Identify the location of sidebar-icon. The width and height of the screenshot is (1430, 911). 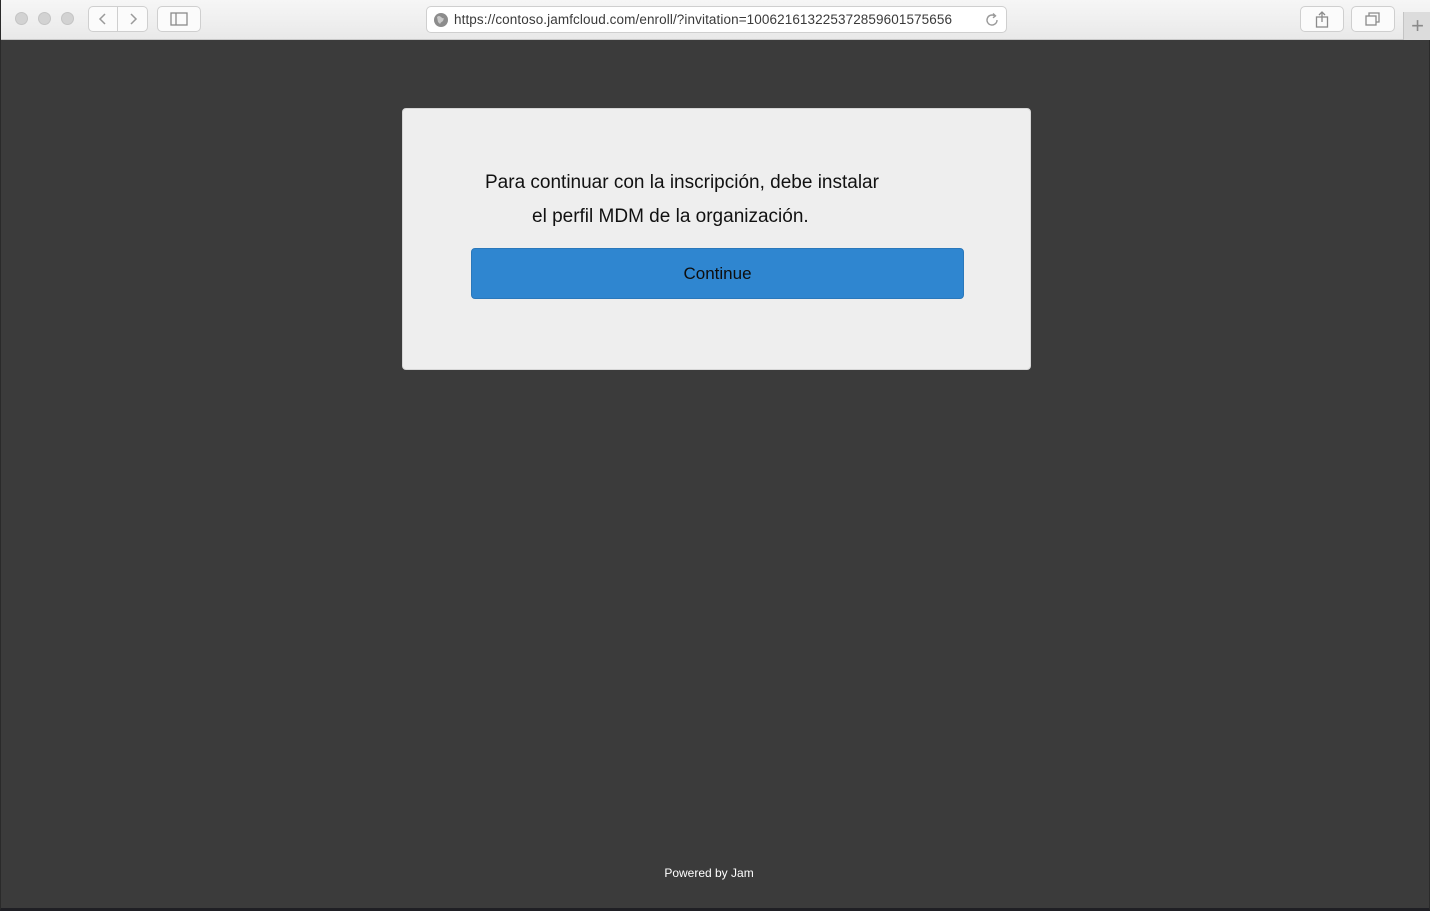
(179, 19).